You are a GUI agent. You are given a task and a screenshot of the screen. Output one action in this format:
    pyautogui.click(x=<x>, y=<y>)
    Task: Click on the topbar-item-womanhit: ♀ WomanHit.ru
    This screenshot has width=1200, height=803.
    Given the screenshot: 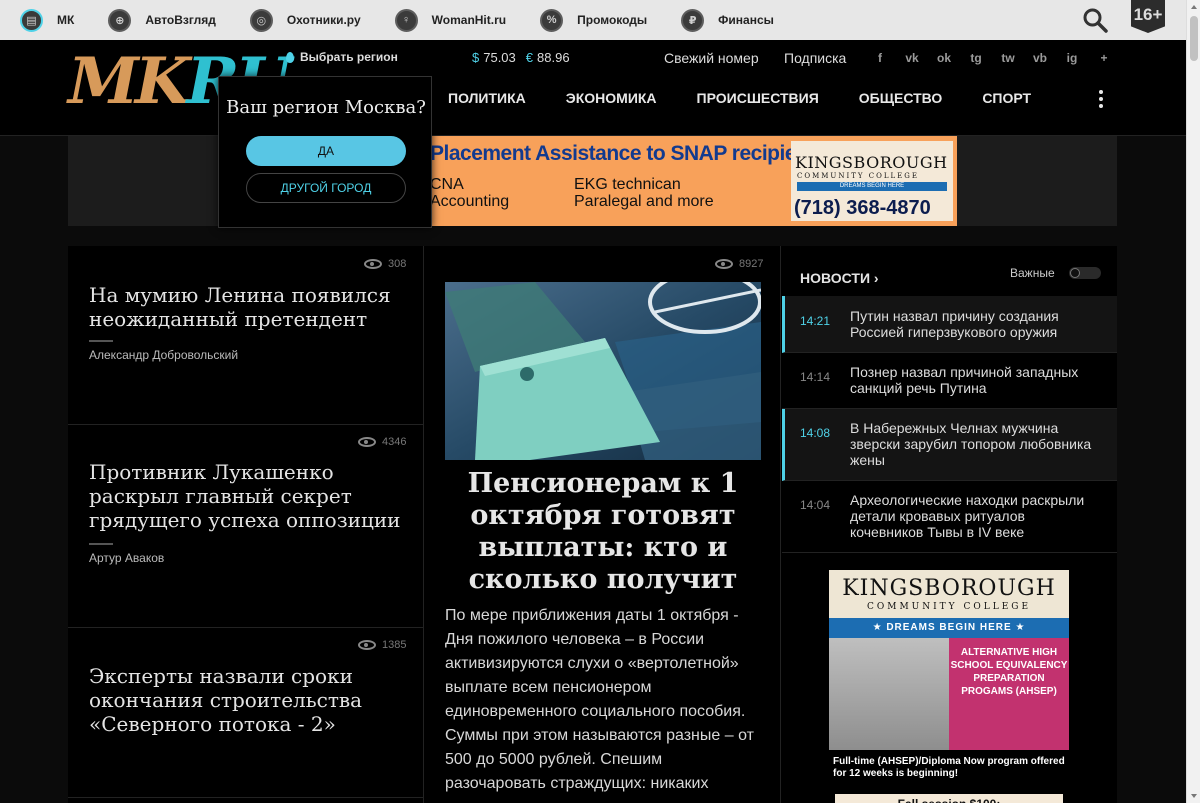 What is the action you would take?
    pyautogui.click(x=450, y=20)
    